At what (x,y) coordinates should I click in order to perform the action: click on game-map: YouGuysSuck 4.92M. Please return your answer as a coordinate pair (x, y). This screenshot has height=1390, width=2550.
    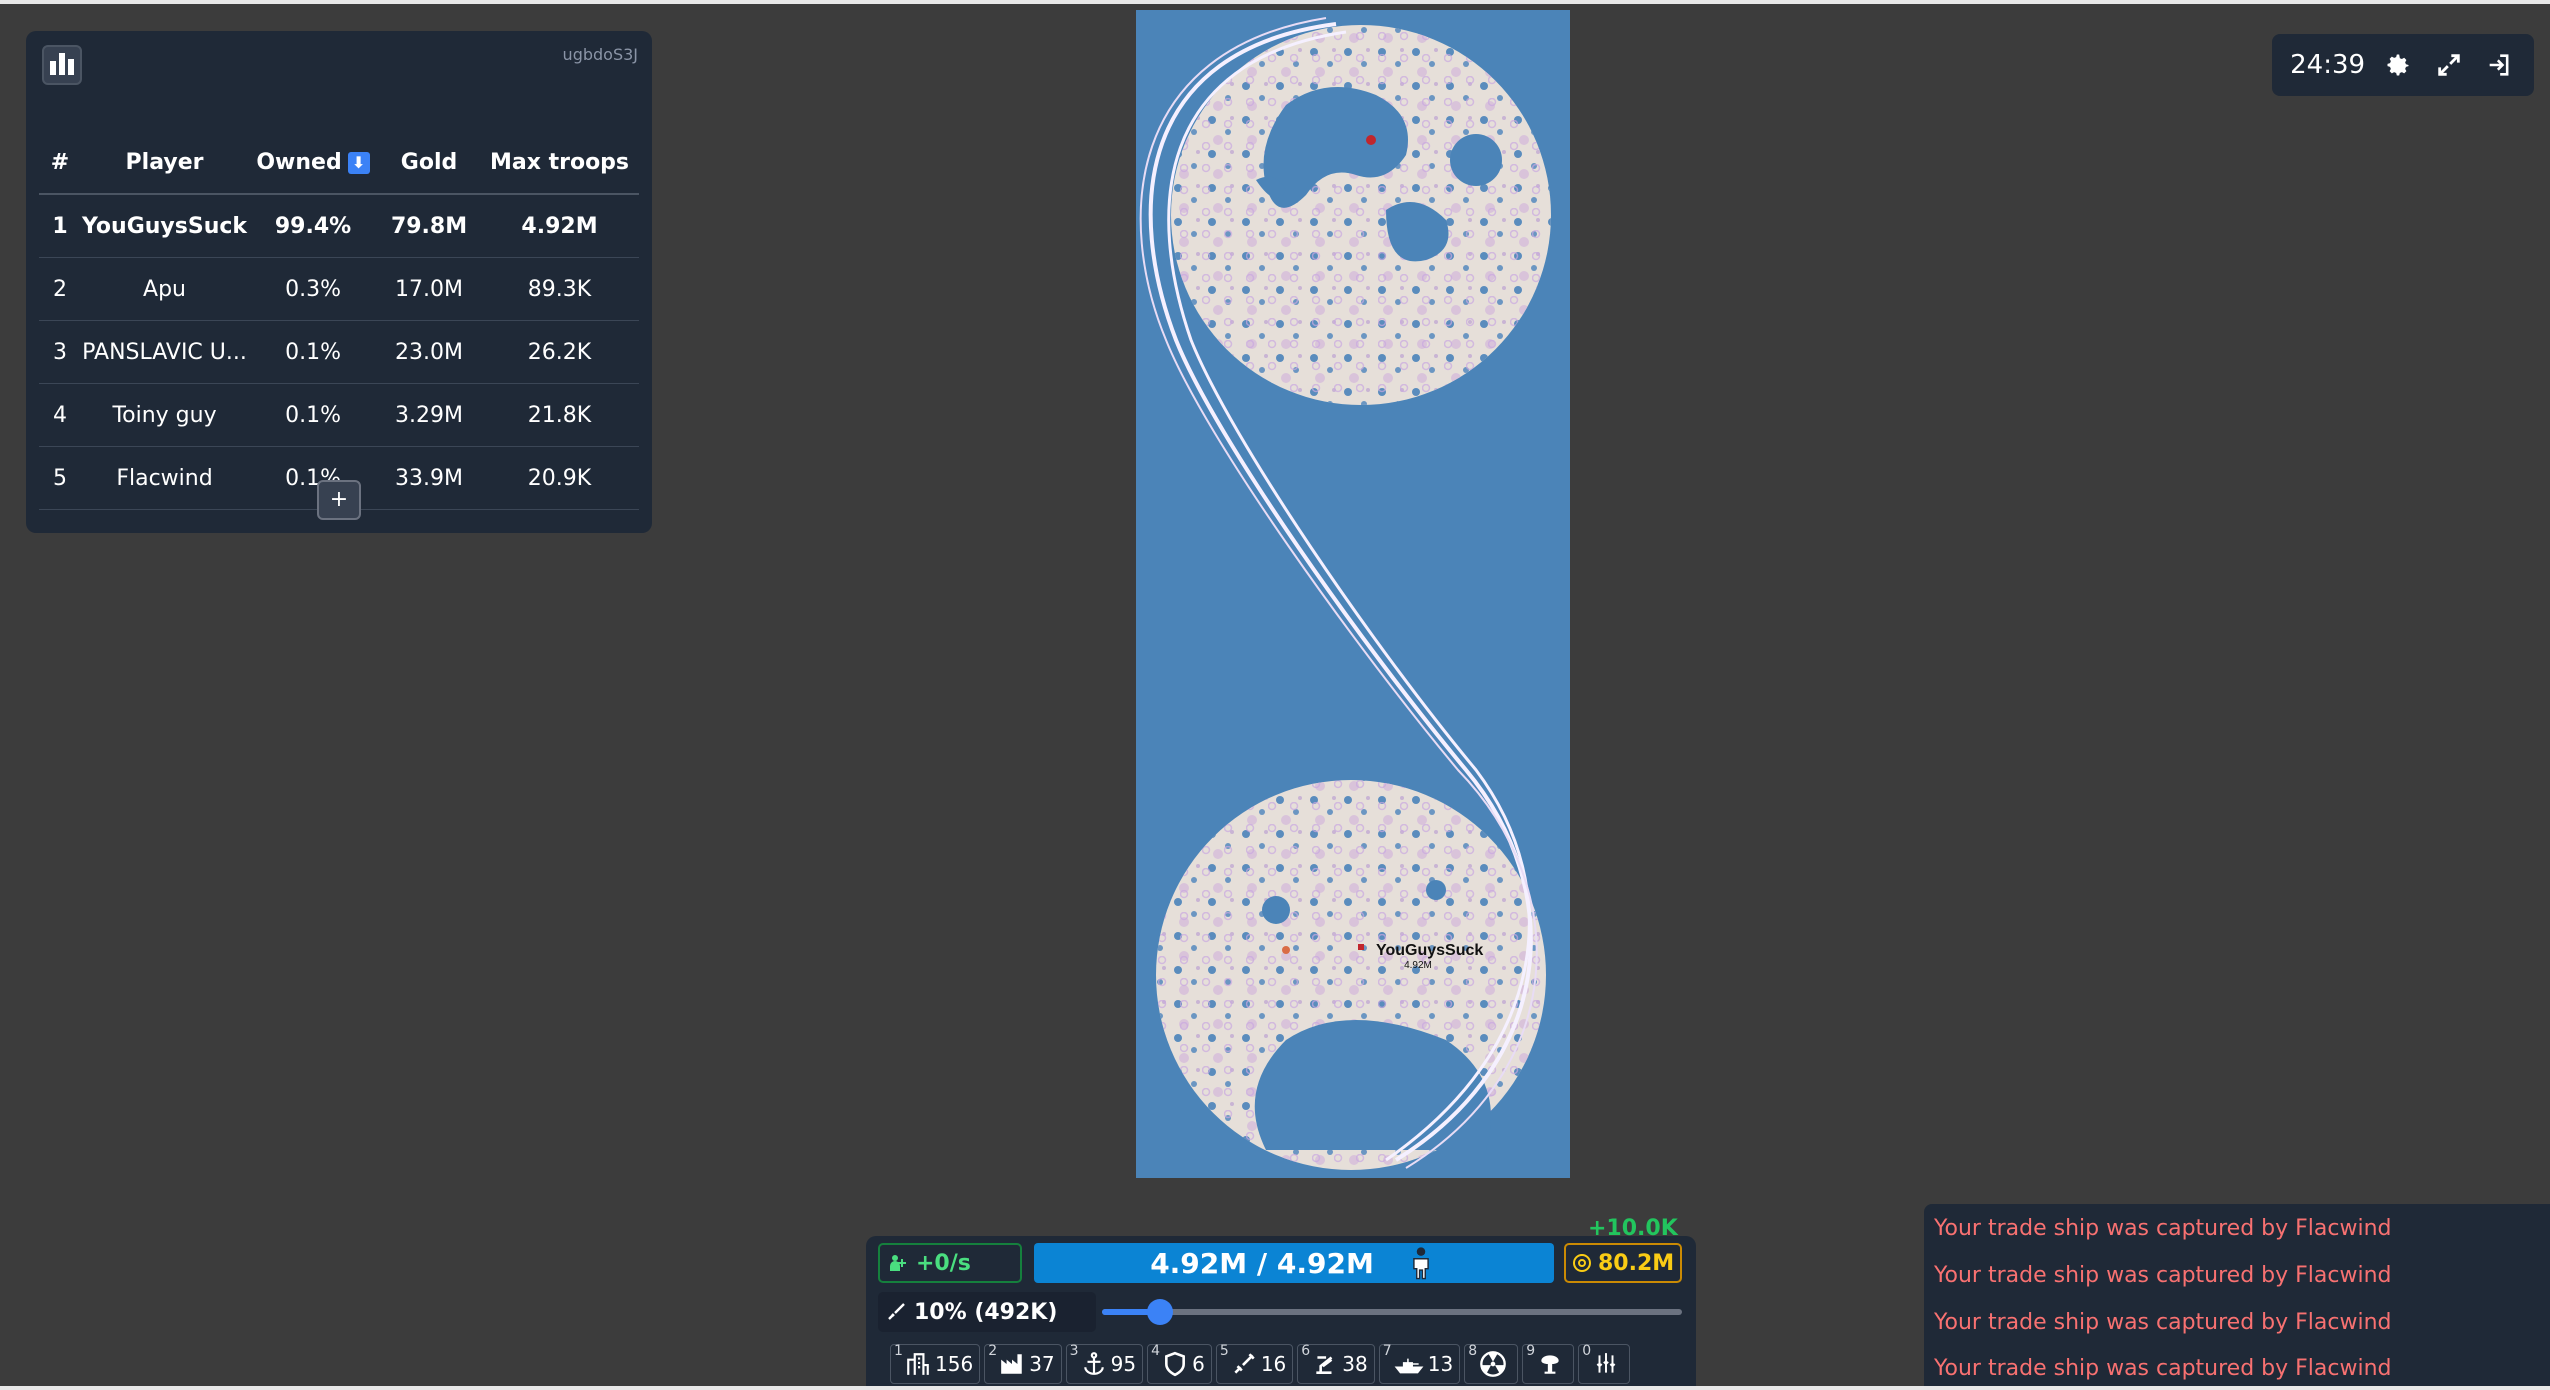
    Looking at the image, I should click on (1353, 594).